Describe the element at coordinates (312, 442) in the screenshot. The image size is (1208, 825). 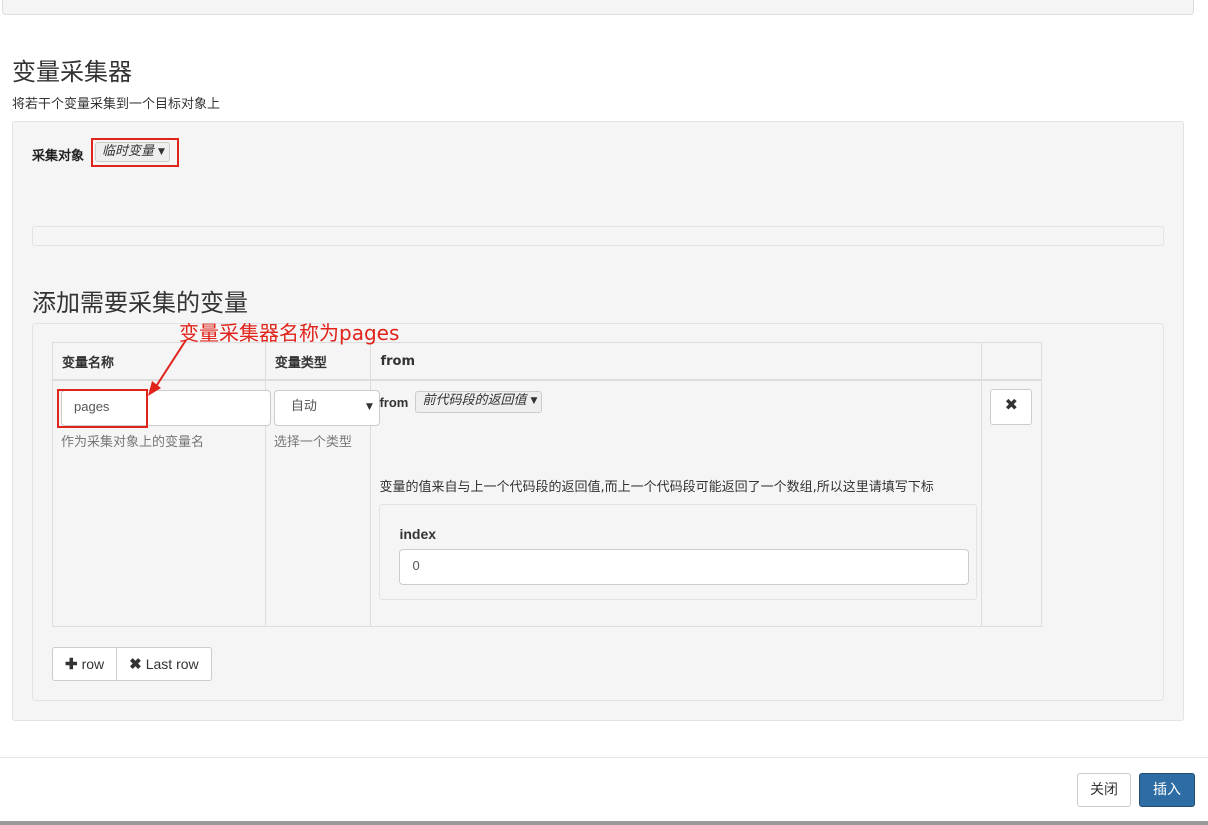
I see `var-type-help: 选择一个类型` at that location.